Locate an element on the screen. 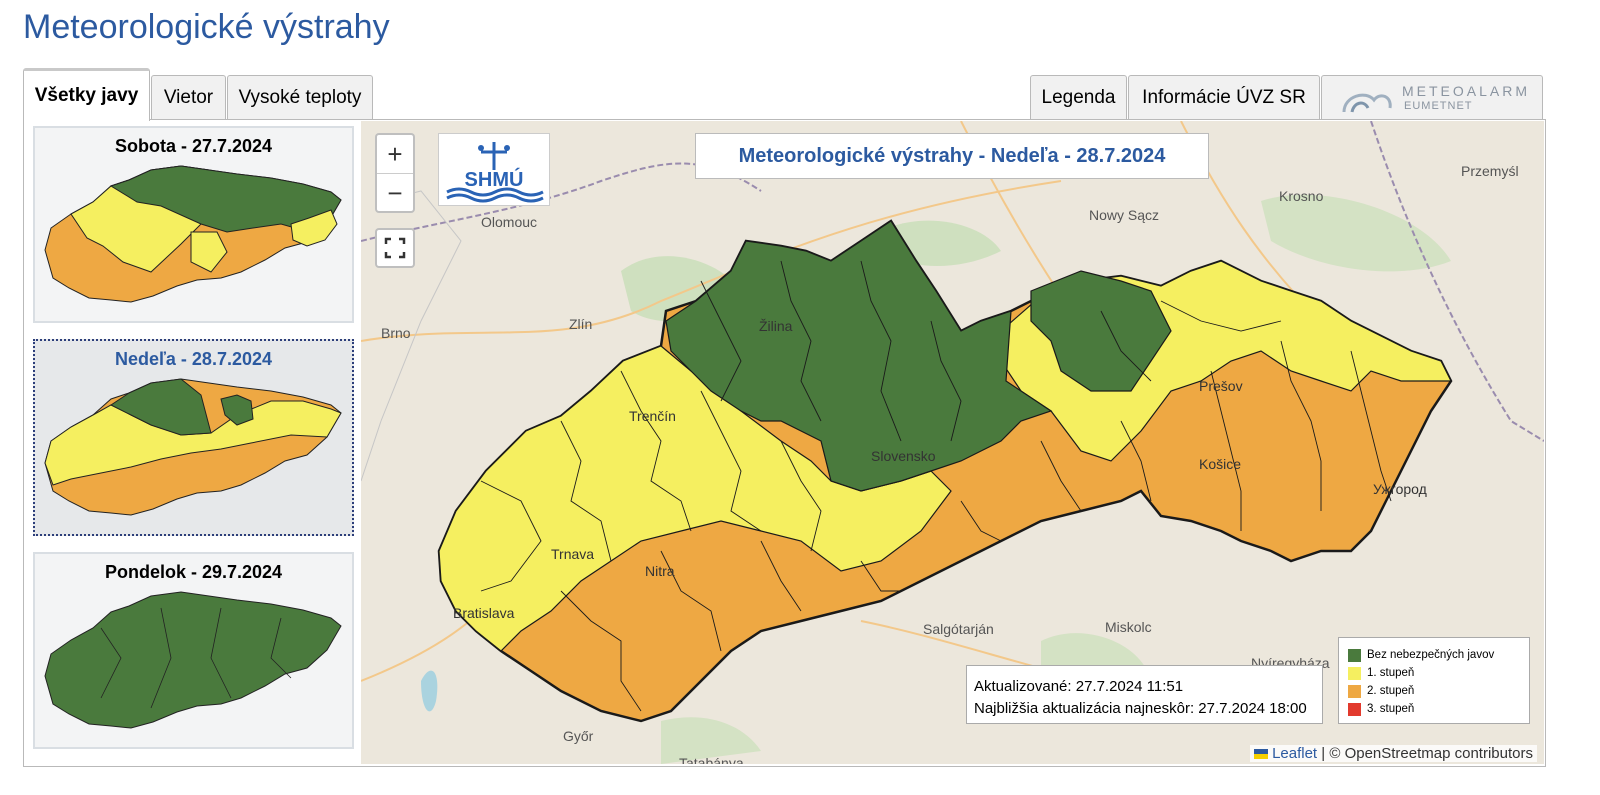 This screenshot has height=795, width=1600. tab-all-phenomena: Všetky javy is located at coordinates (86, 94).